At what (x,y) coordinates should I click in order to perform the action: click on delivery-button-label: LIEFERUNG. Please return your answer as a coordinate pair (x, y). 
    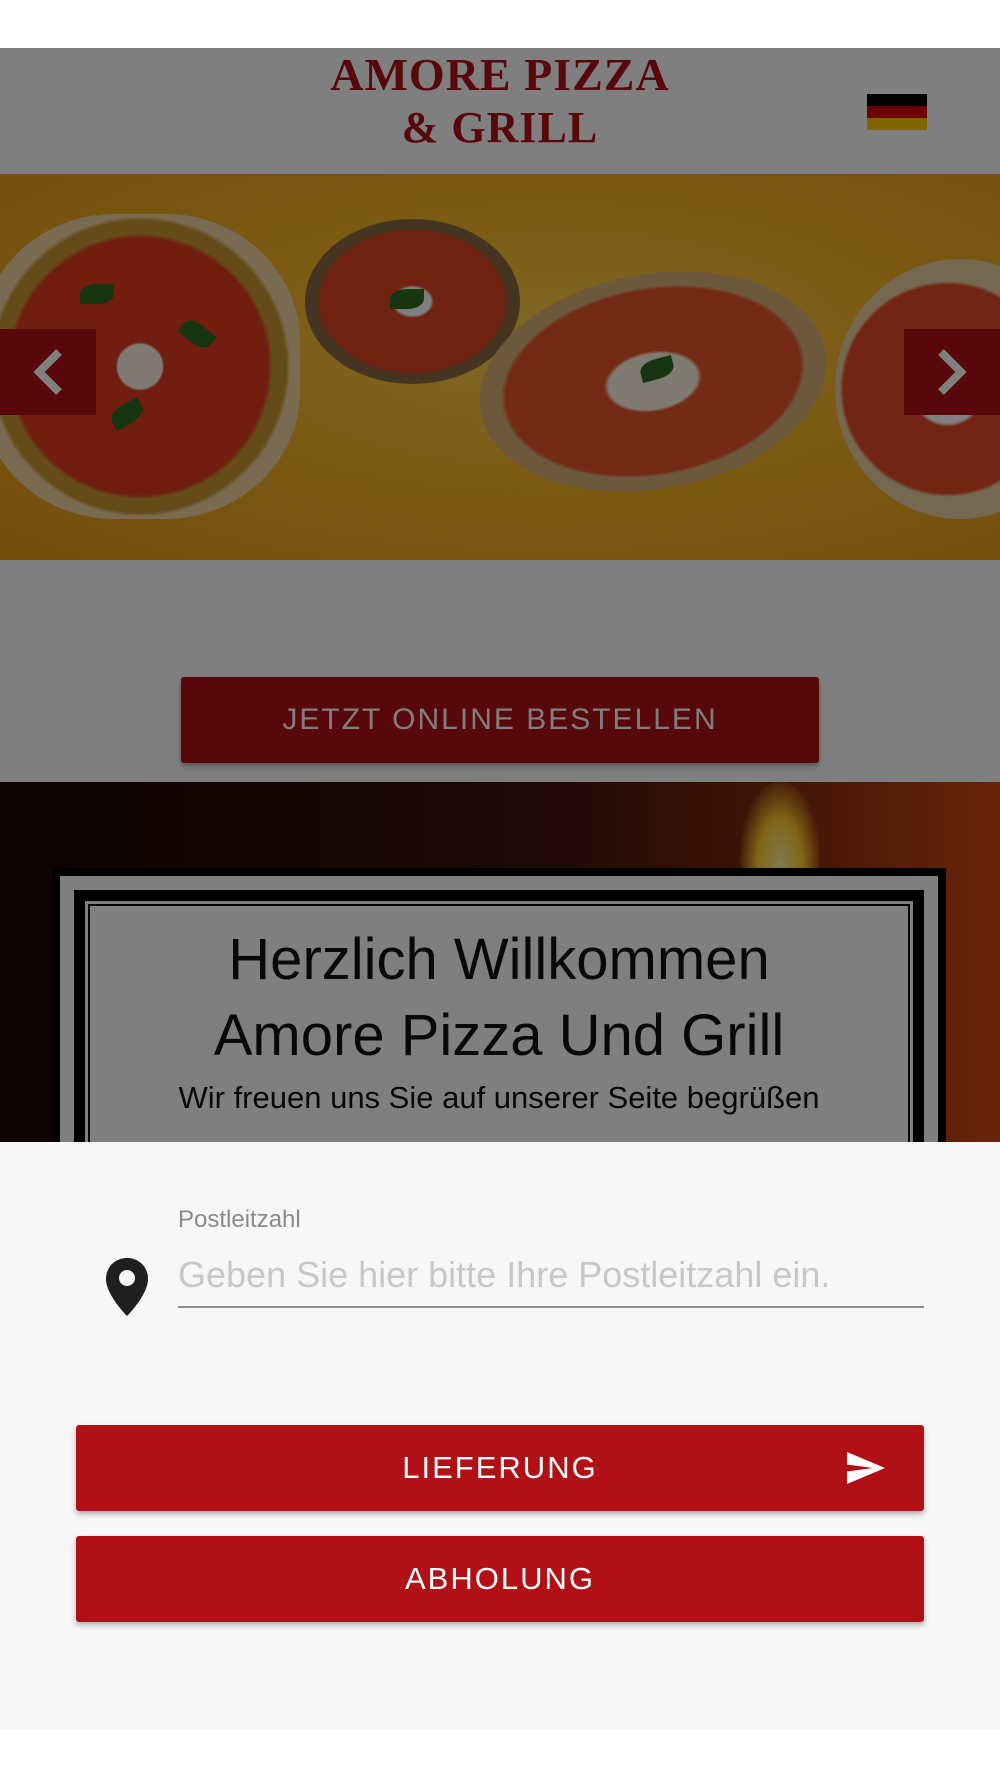
    Looking at the image, I should click on (500, 1467).